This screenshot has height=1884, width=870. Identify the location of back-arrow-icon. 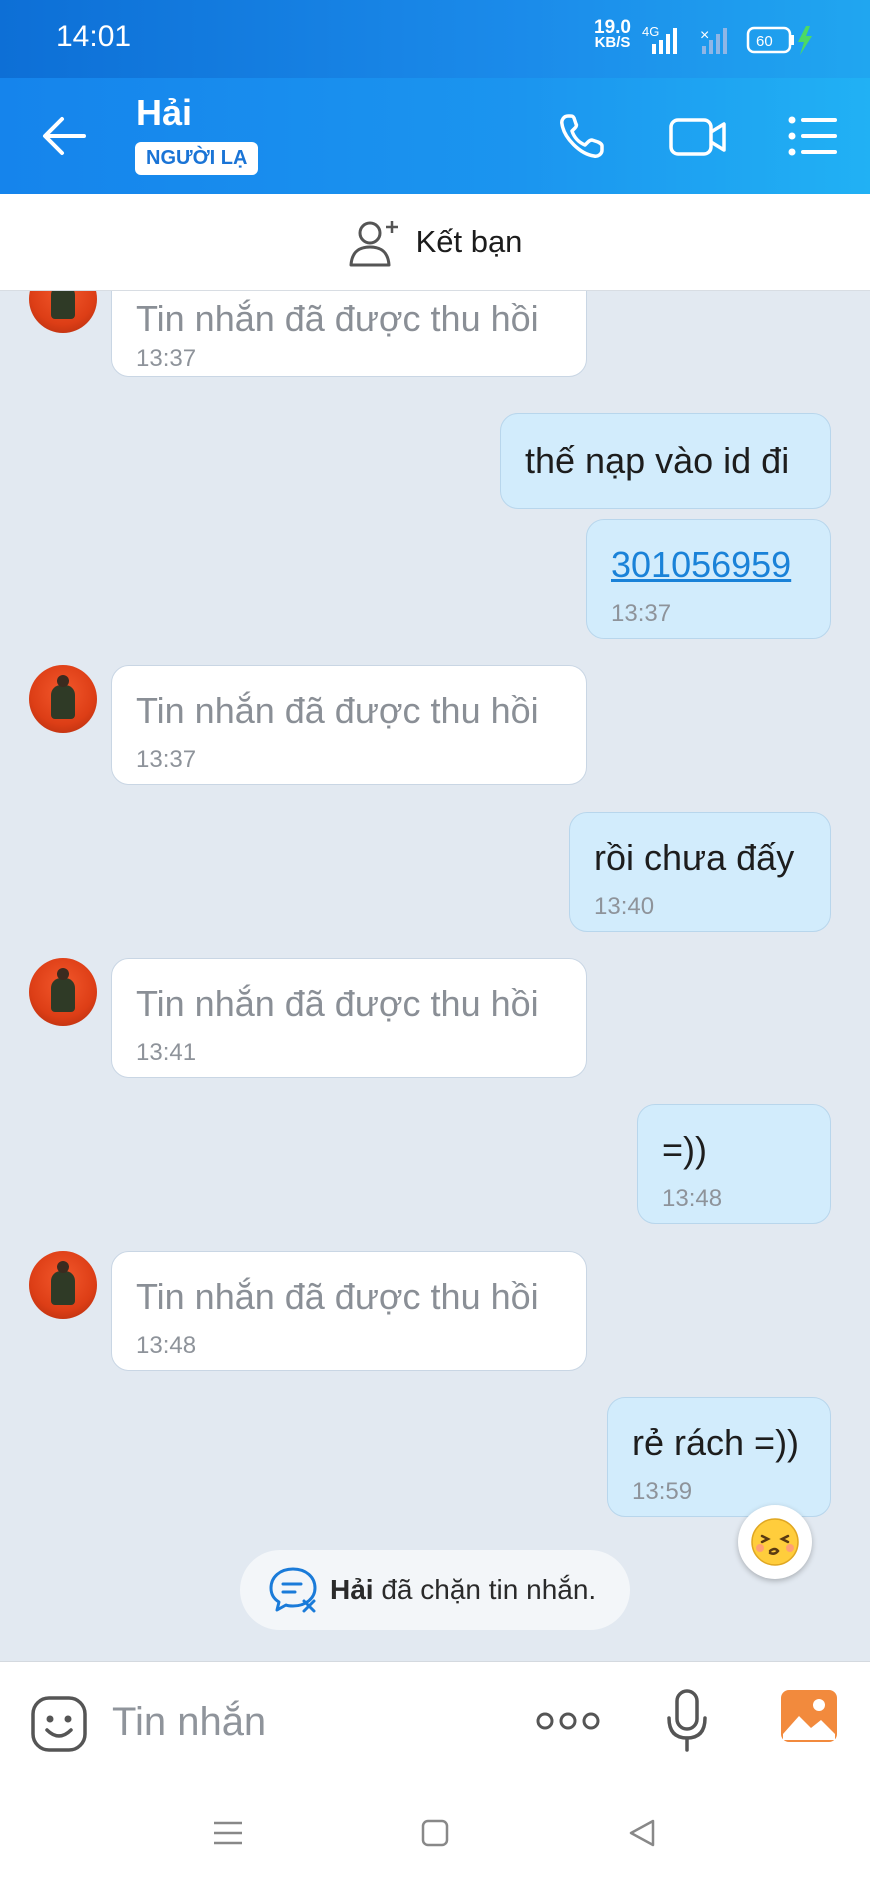
(64, 136).